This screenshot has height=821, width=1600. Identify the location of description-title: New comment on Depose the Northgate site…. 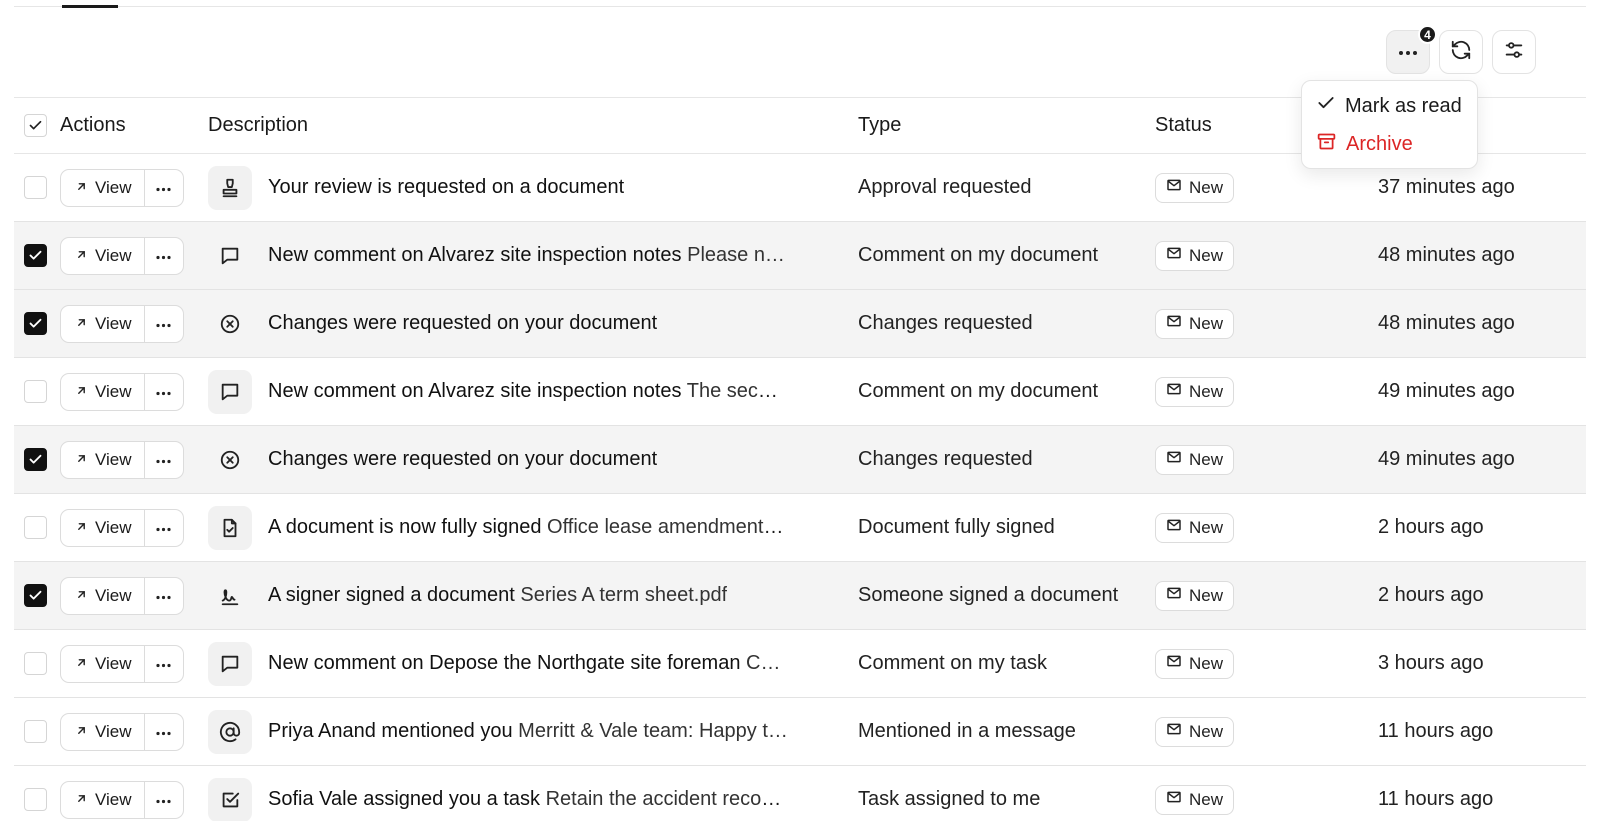
(504, 663).